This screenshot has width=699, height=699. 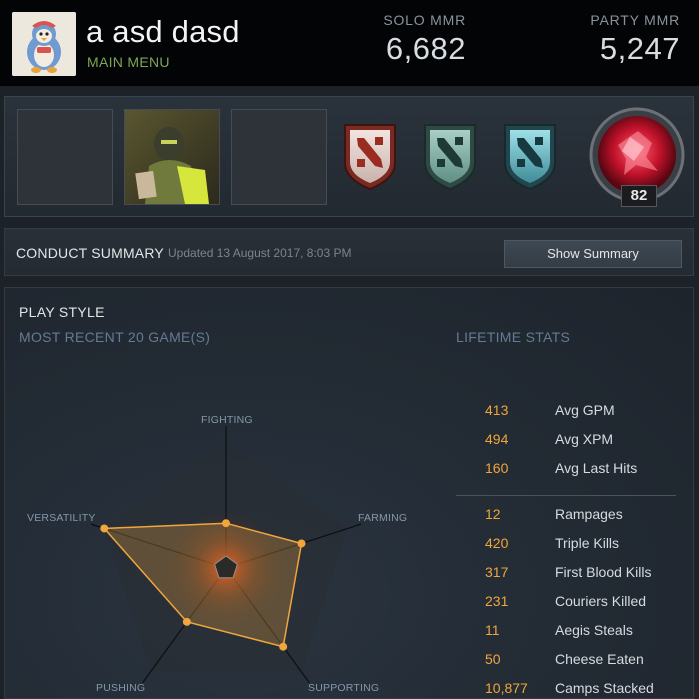 I want to click on stat-value: 10,877, so click(x=506, y=688).